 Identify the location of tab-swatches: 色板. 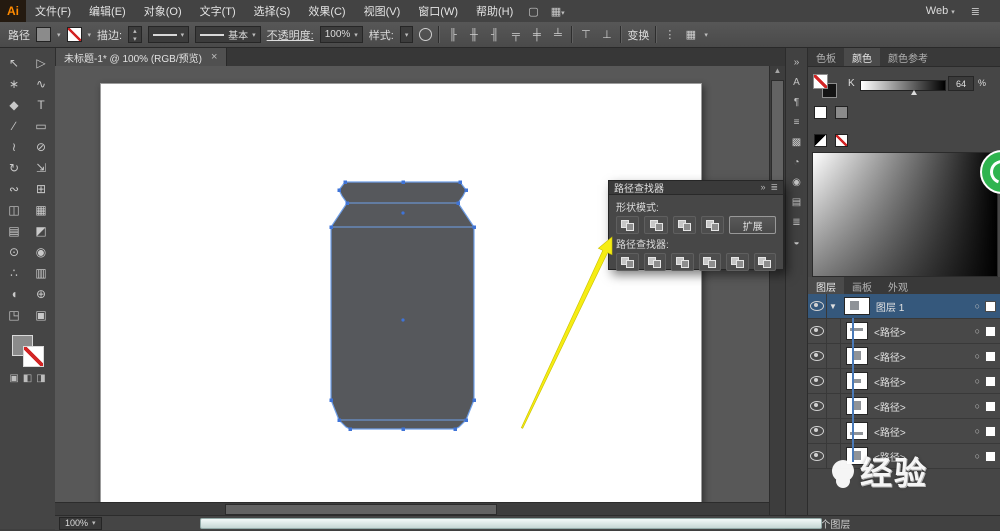
(826, 57).